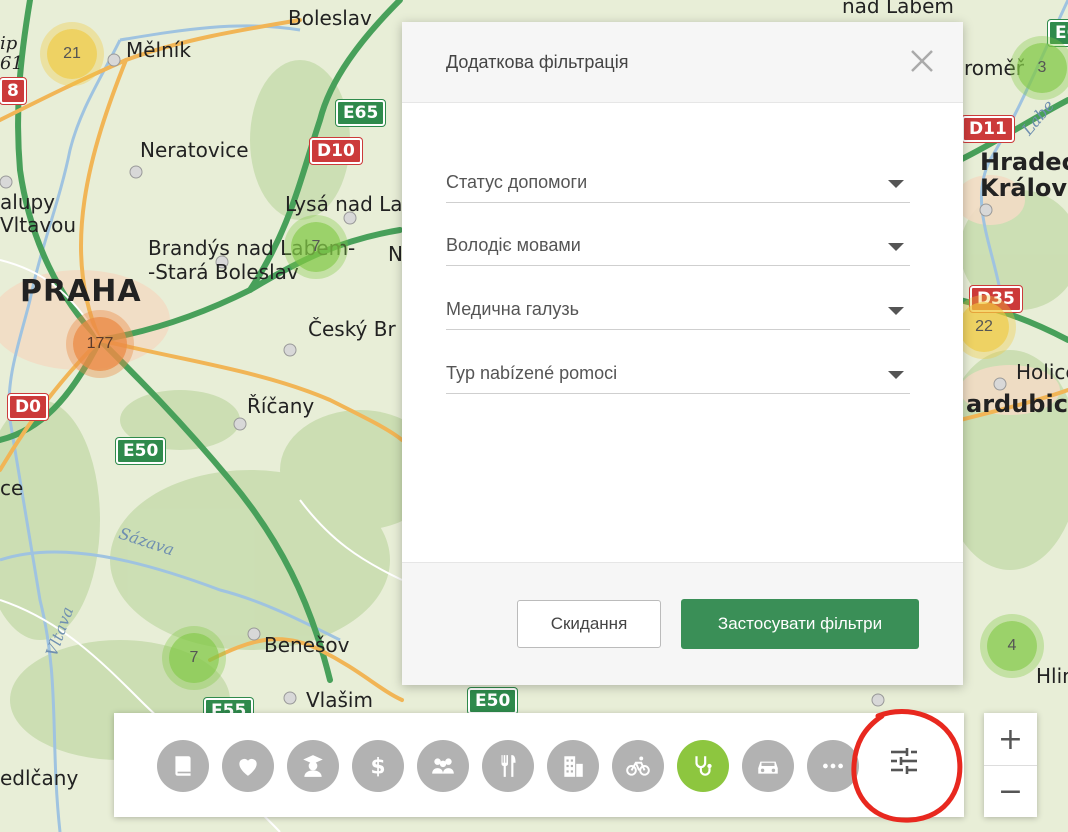  Describe the element at coordinates (141, 451) in the screenshot. I see `road-shield-e50a: E50` at that location.